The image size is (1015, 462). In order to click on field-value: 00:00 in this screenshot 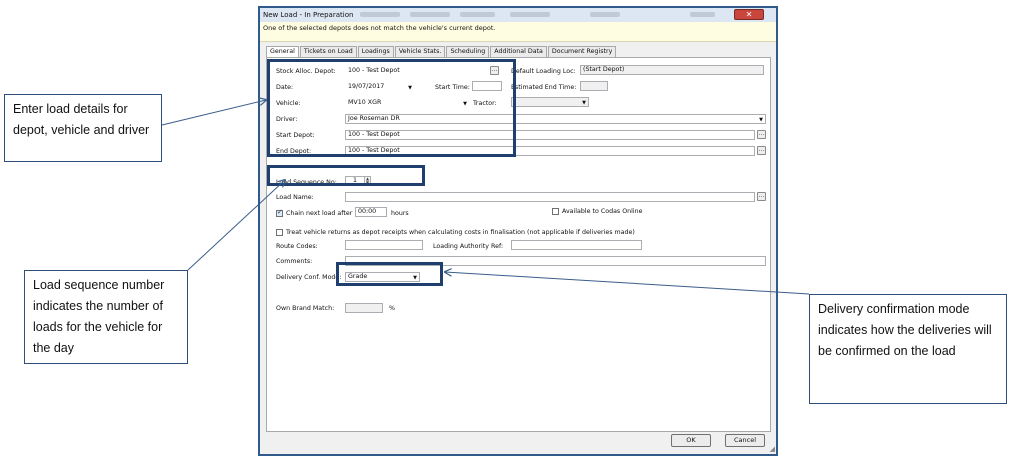, I will do `click(367, 211)`.